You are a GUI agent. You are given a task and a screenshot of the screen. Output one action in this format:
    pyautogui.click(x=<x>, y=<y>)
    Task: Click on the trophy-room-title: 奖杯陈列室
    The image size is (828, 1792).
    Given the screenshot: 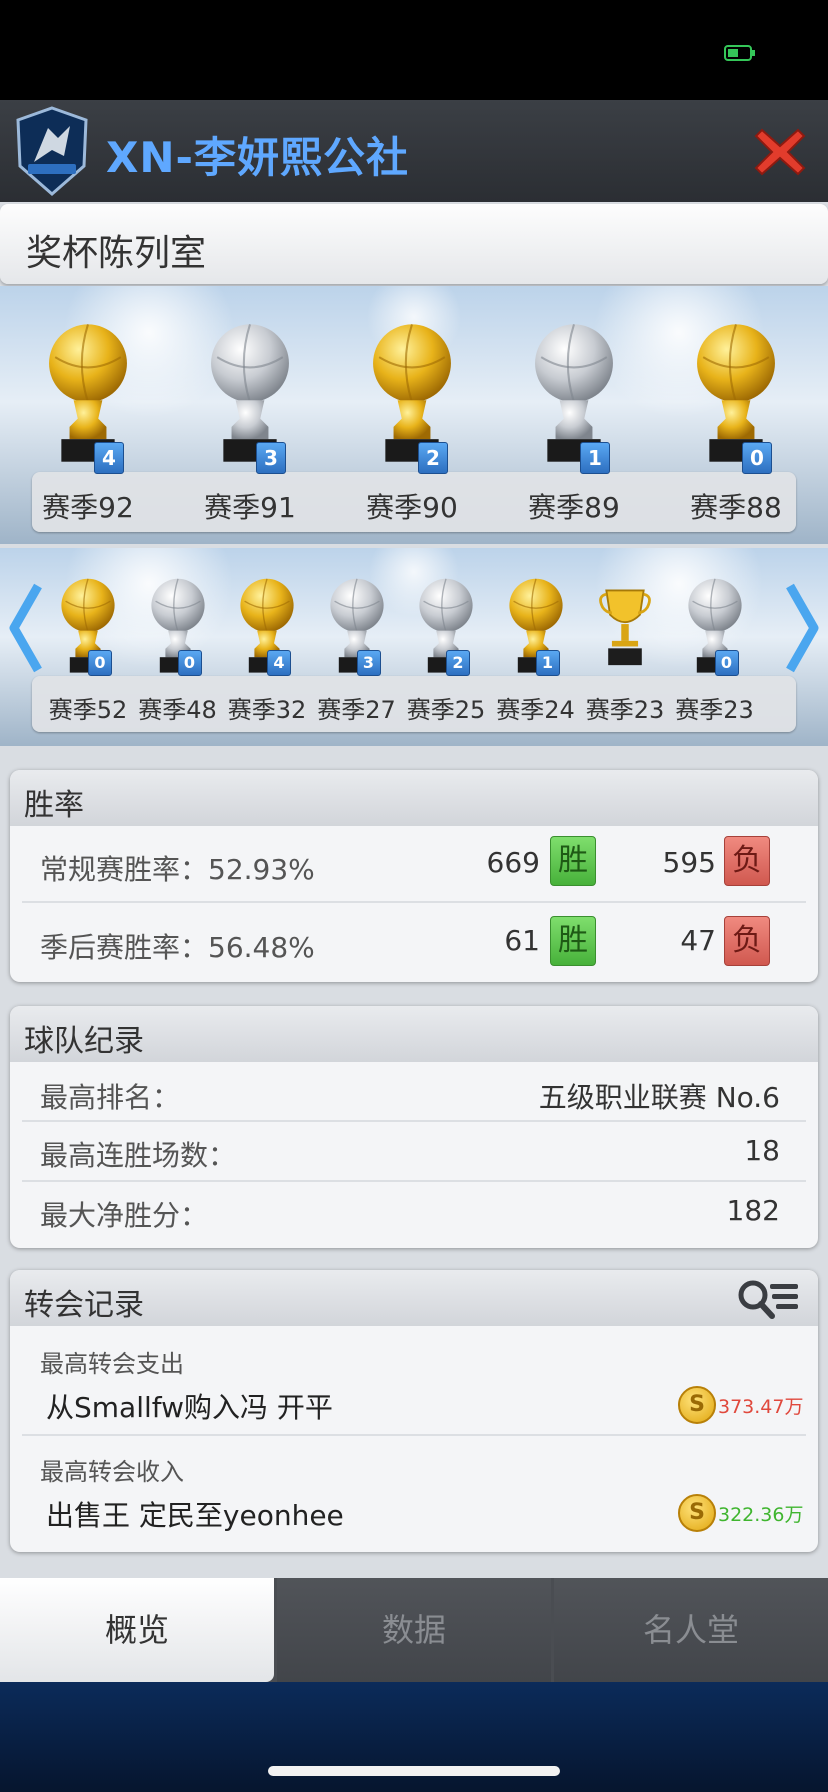 What is the action you would take?
    pyautogui.click(x=116, y=253)
    